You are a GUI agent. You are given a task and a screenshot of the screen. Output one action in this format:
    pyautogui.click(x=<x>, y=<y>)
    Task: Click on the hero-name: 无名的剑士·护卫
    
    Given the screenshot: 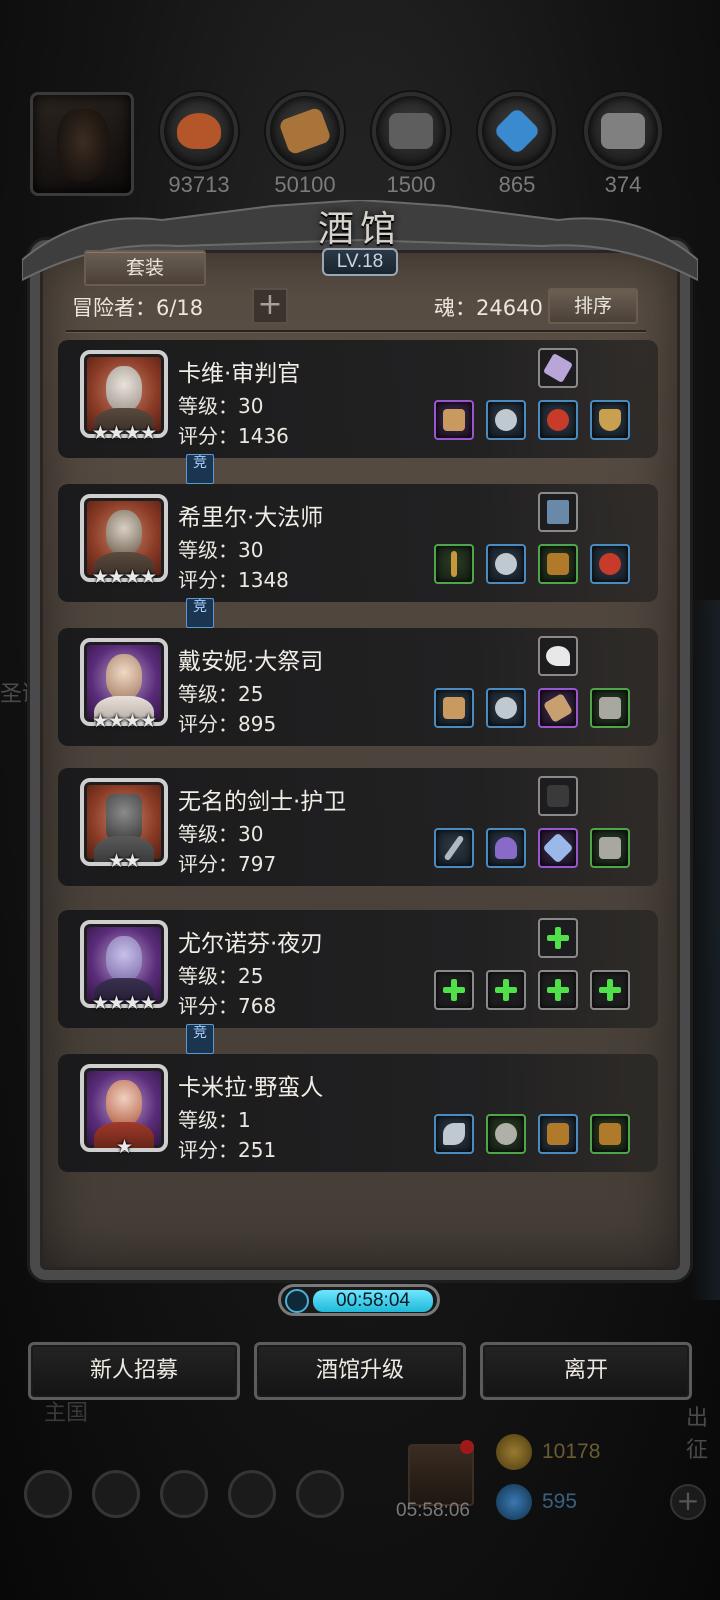 What is the action you would take?
    pyautogui.click(x=262, y=802)
    